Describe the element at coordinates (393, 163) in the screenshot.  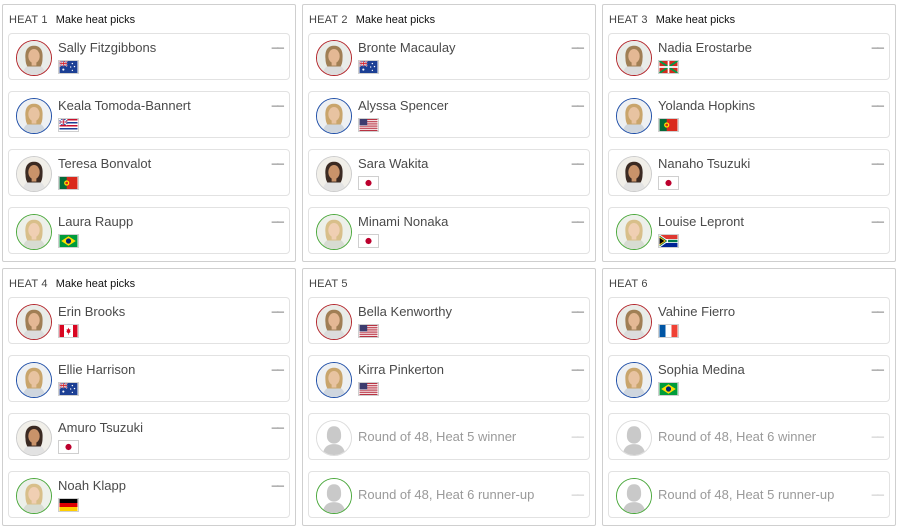
I see `surfer-name: Sara Wakita` at that location.